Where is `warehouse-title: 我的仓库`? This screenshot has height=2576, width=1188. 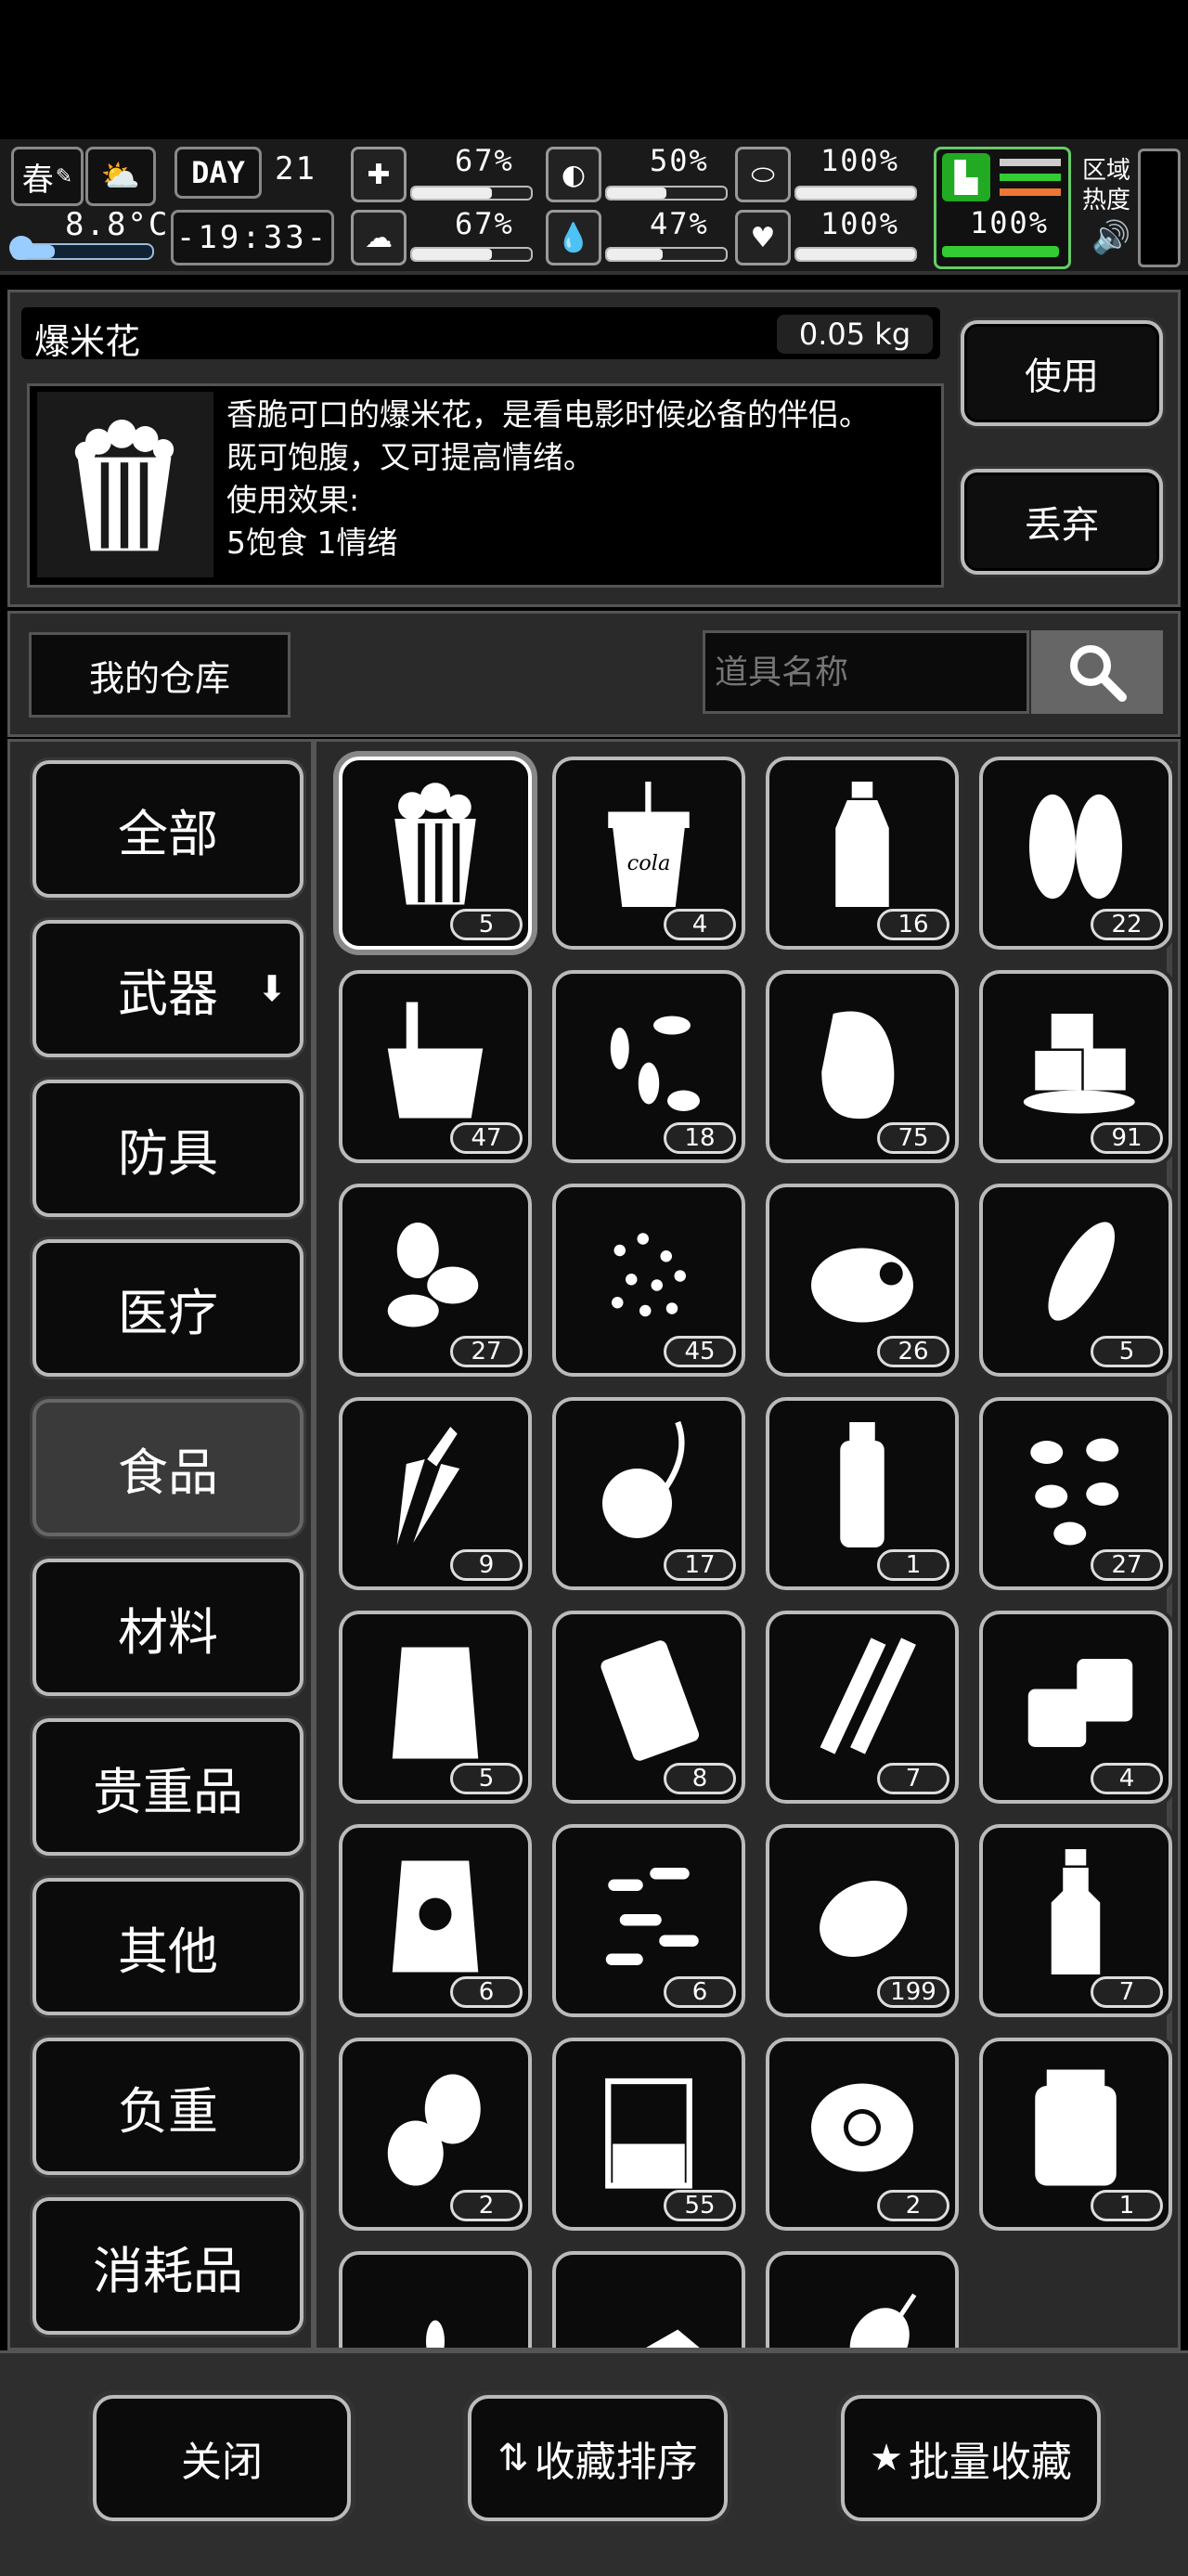
warehouse-title: 我的仓库 is located at coordinates (160, 675).